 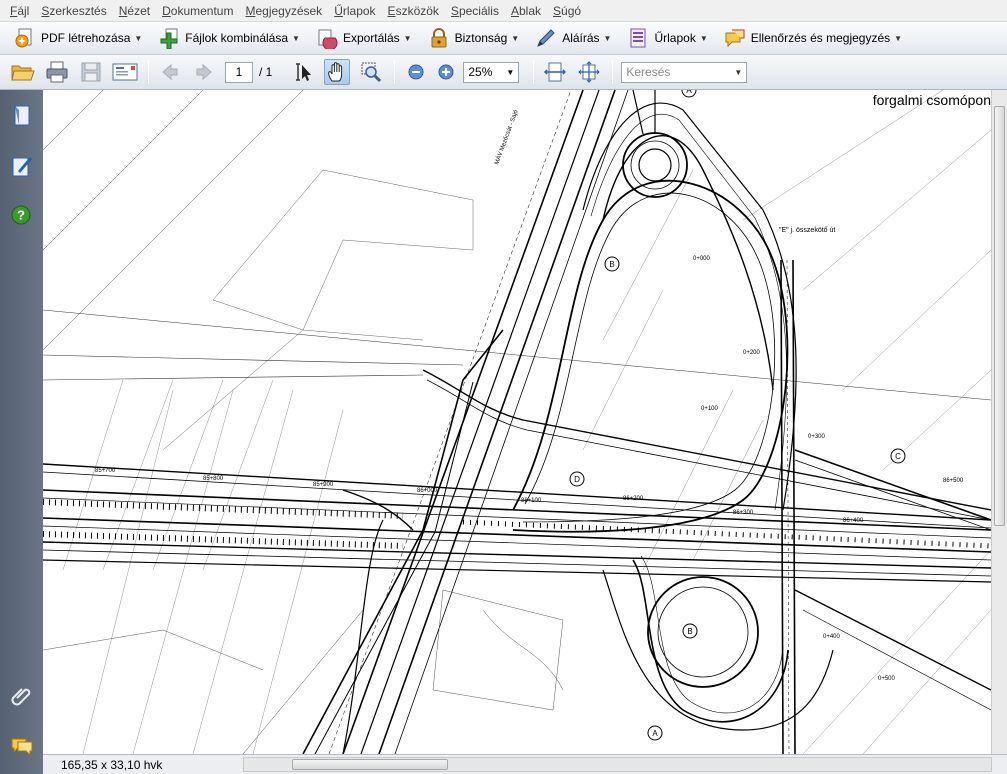 I want to click on review-comment-button: Ellenőrzés és megjegyzés ▼, so click(x=813, y=38).